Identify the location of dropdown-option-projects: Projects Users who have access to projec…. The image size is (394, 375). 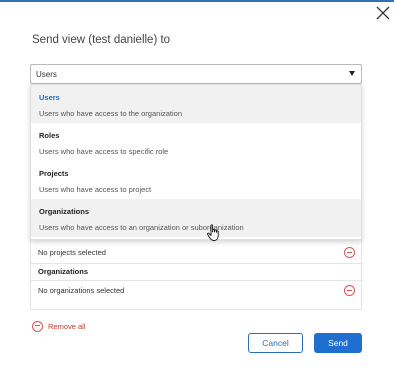
(196, 180).